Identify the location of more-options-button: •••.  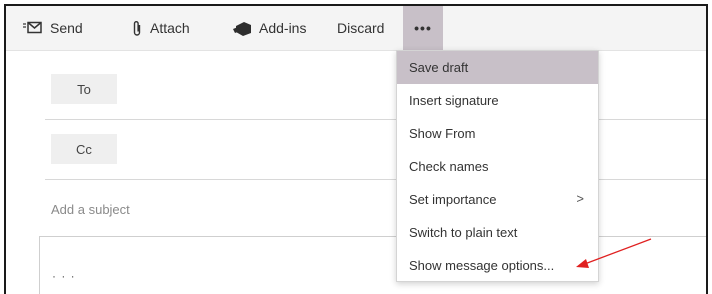
(423, 28).